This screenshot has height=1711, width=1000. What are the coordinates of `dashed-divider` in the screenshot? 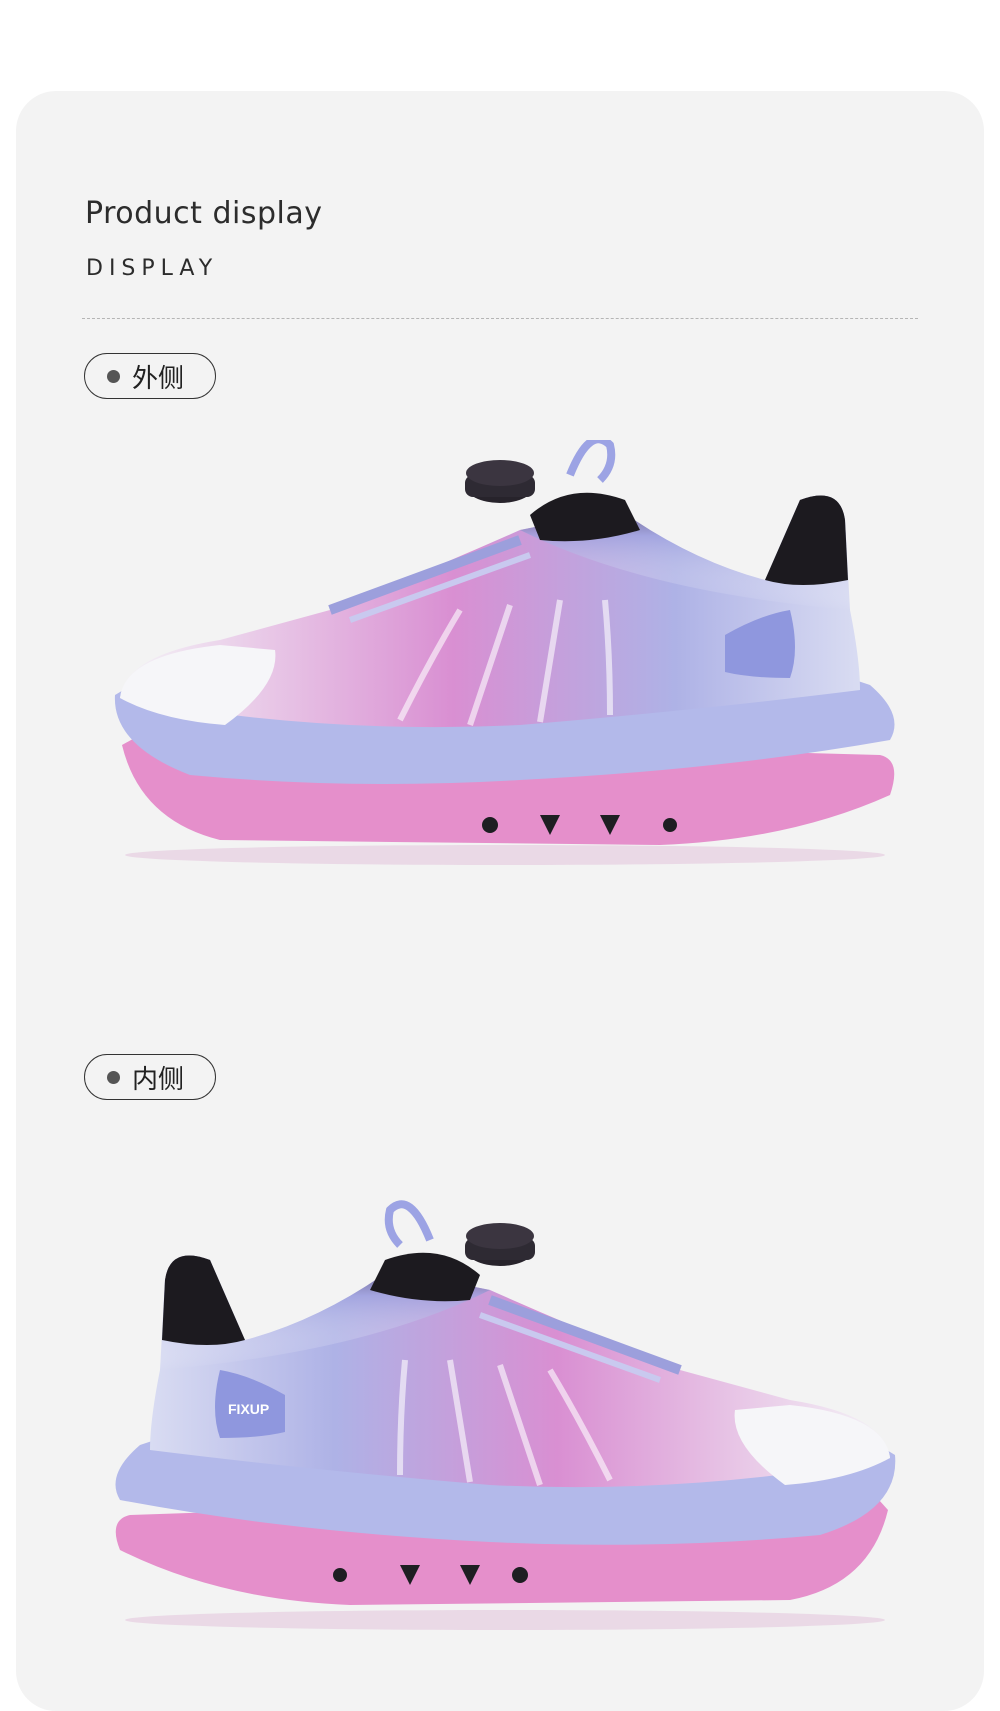 It's located at (500, 318).